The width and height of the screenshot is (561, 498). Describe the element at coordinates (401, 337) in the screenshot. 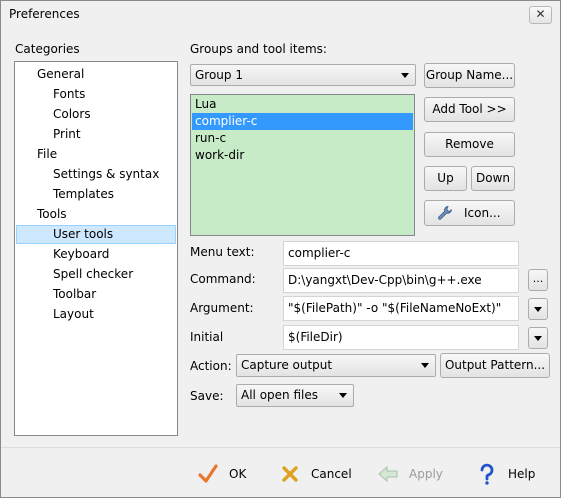

I see `initial-dir-field: $(FileDir)` at that location.